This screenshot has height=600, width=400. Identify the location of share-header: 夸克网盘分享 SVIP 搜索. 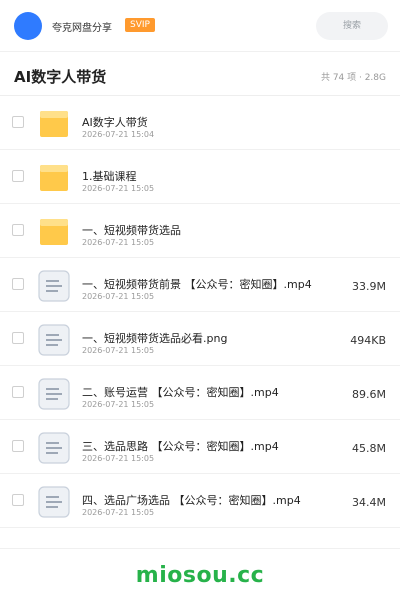
(200, 26).